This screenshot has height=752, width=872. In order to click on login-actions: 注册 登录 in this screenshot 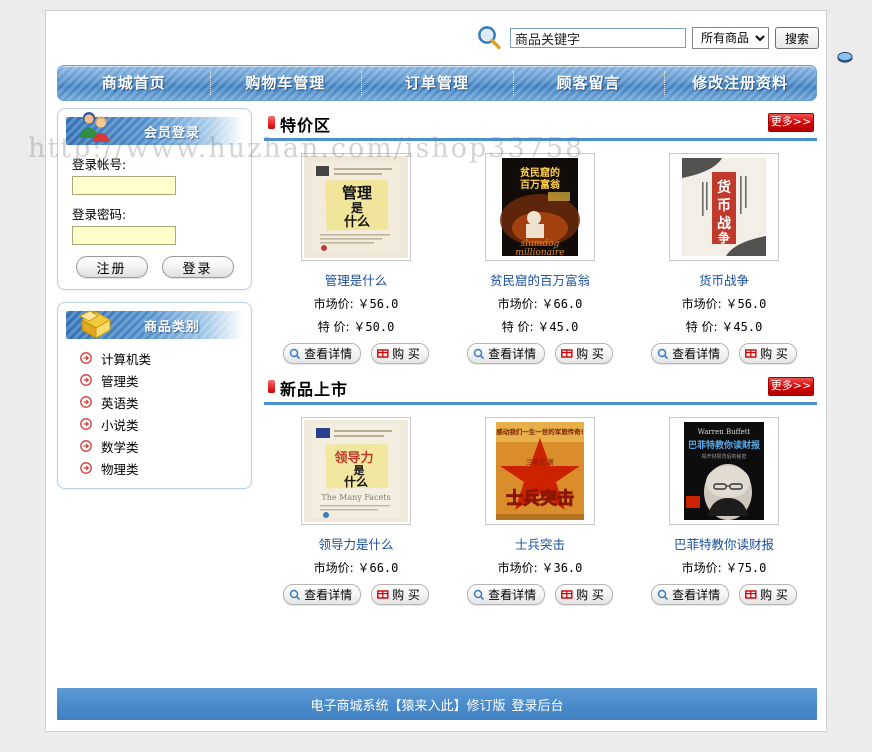, I will do `click(154, 267)`.